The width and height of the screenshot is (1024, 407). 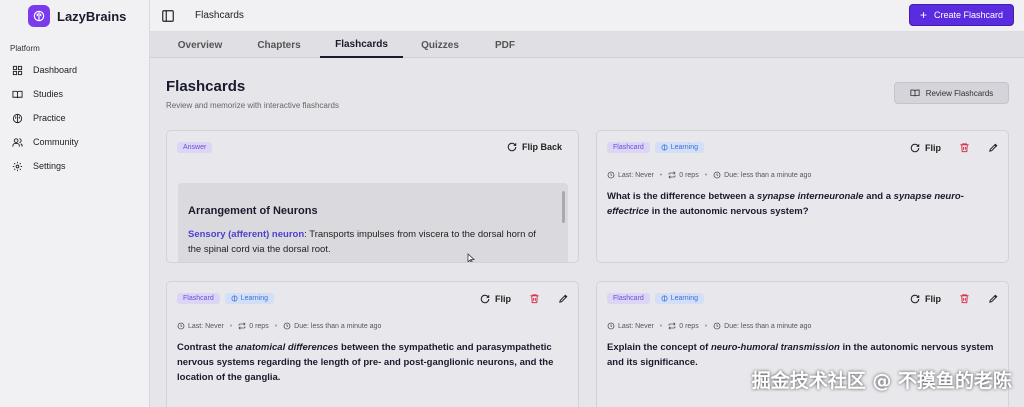 What do you see at coordinates (923, 15) in the screenshot?
I see `plus-icon: +` at bounding box center [923, 15].